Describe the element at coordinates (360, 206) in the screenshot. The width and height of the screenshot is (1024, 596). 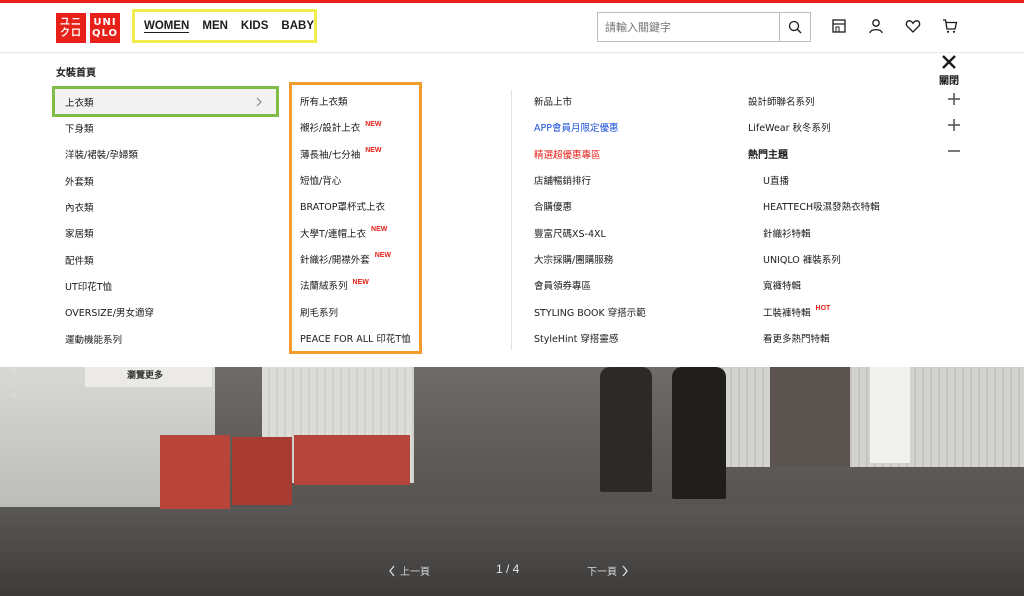
I see `subcategory-item: BRATOP罩杯式上衣` at that location.